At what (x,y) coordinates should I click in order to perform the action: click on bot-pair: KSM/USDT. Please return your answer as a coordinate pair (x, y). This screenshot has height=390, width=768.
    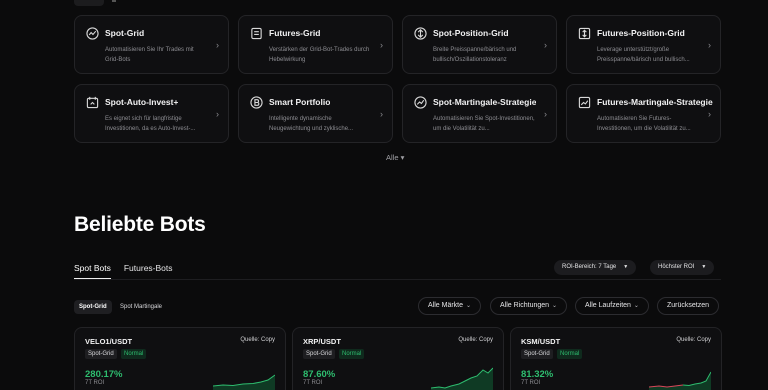
    Looking at the image, I should click on (541, 341).